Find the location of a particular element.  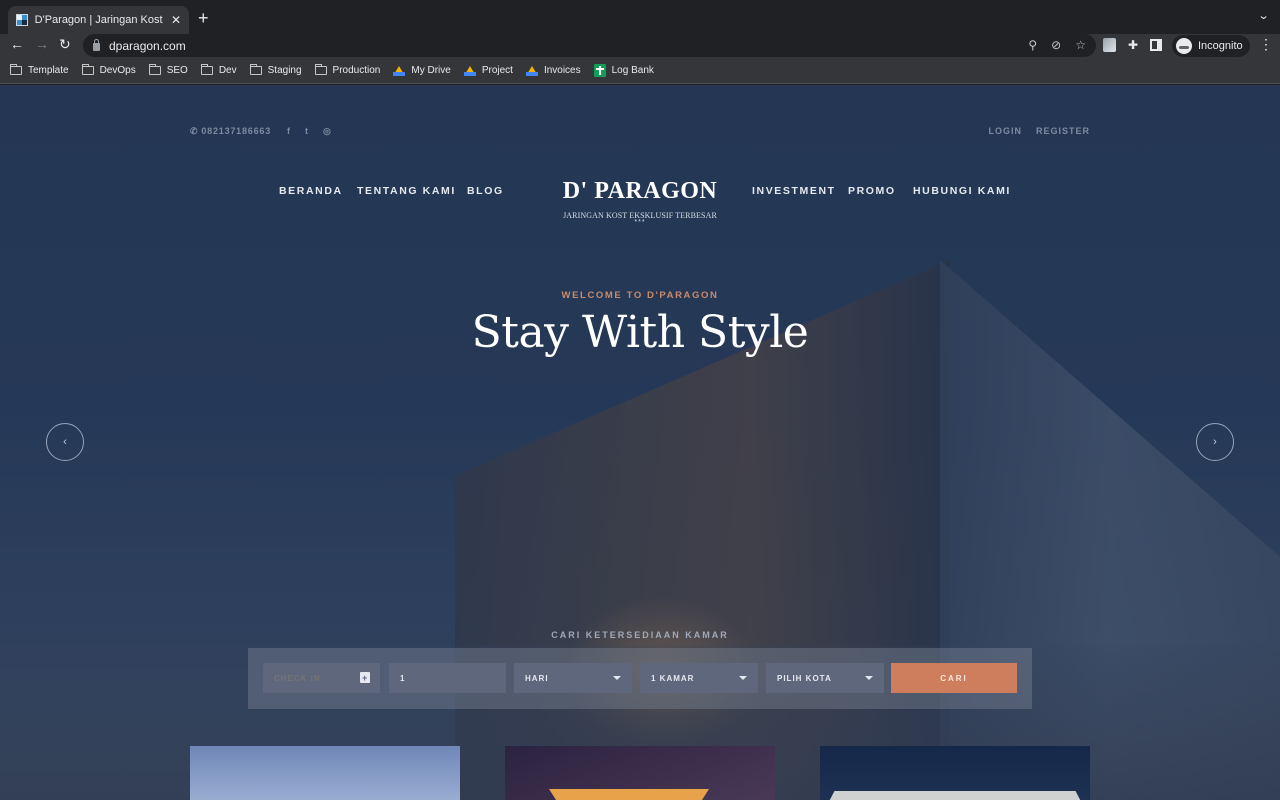

browser-toolbar: ← → ↻ dparagon.com ⚲ ⊘ ☆ ✚ Incognito ⋮ is located at coordinates (640, 46).